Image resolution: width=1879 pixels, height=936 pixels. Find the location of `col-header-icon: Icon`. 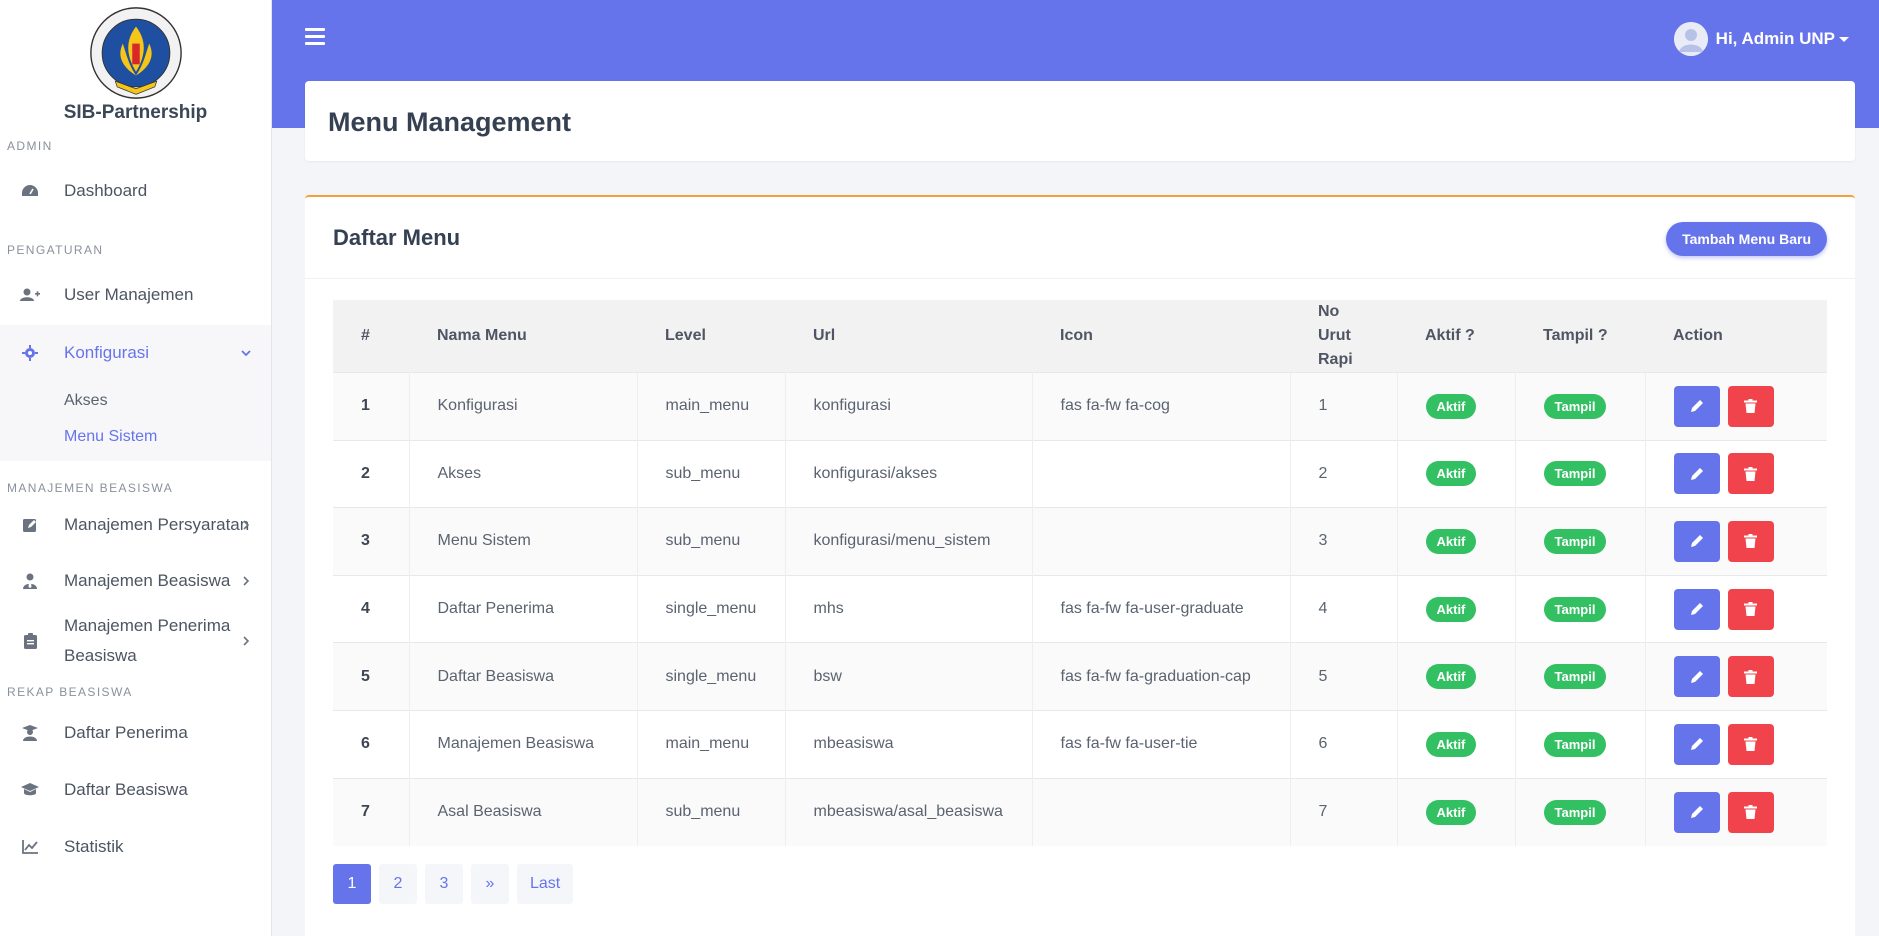

col-header-icon: Icon is located at coordinates (1161, 336).